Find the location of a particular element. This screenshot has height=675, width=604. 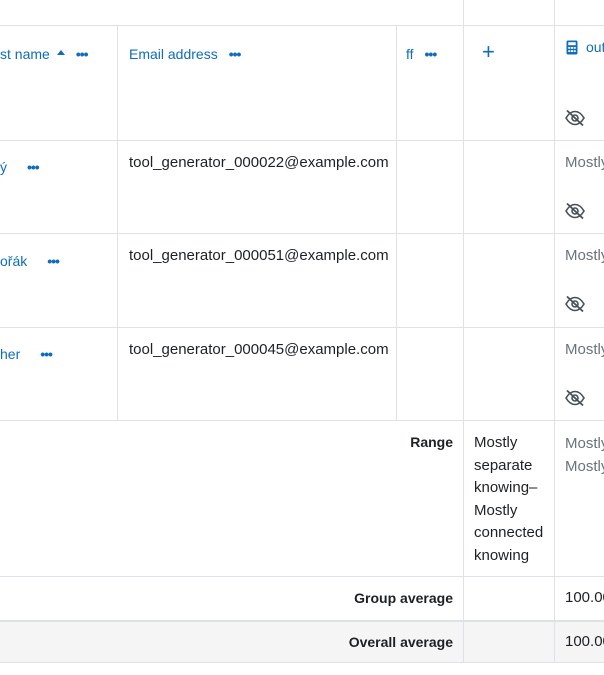

calculated-item-label: out is located at coordinates (595, 47).